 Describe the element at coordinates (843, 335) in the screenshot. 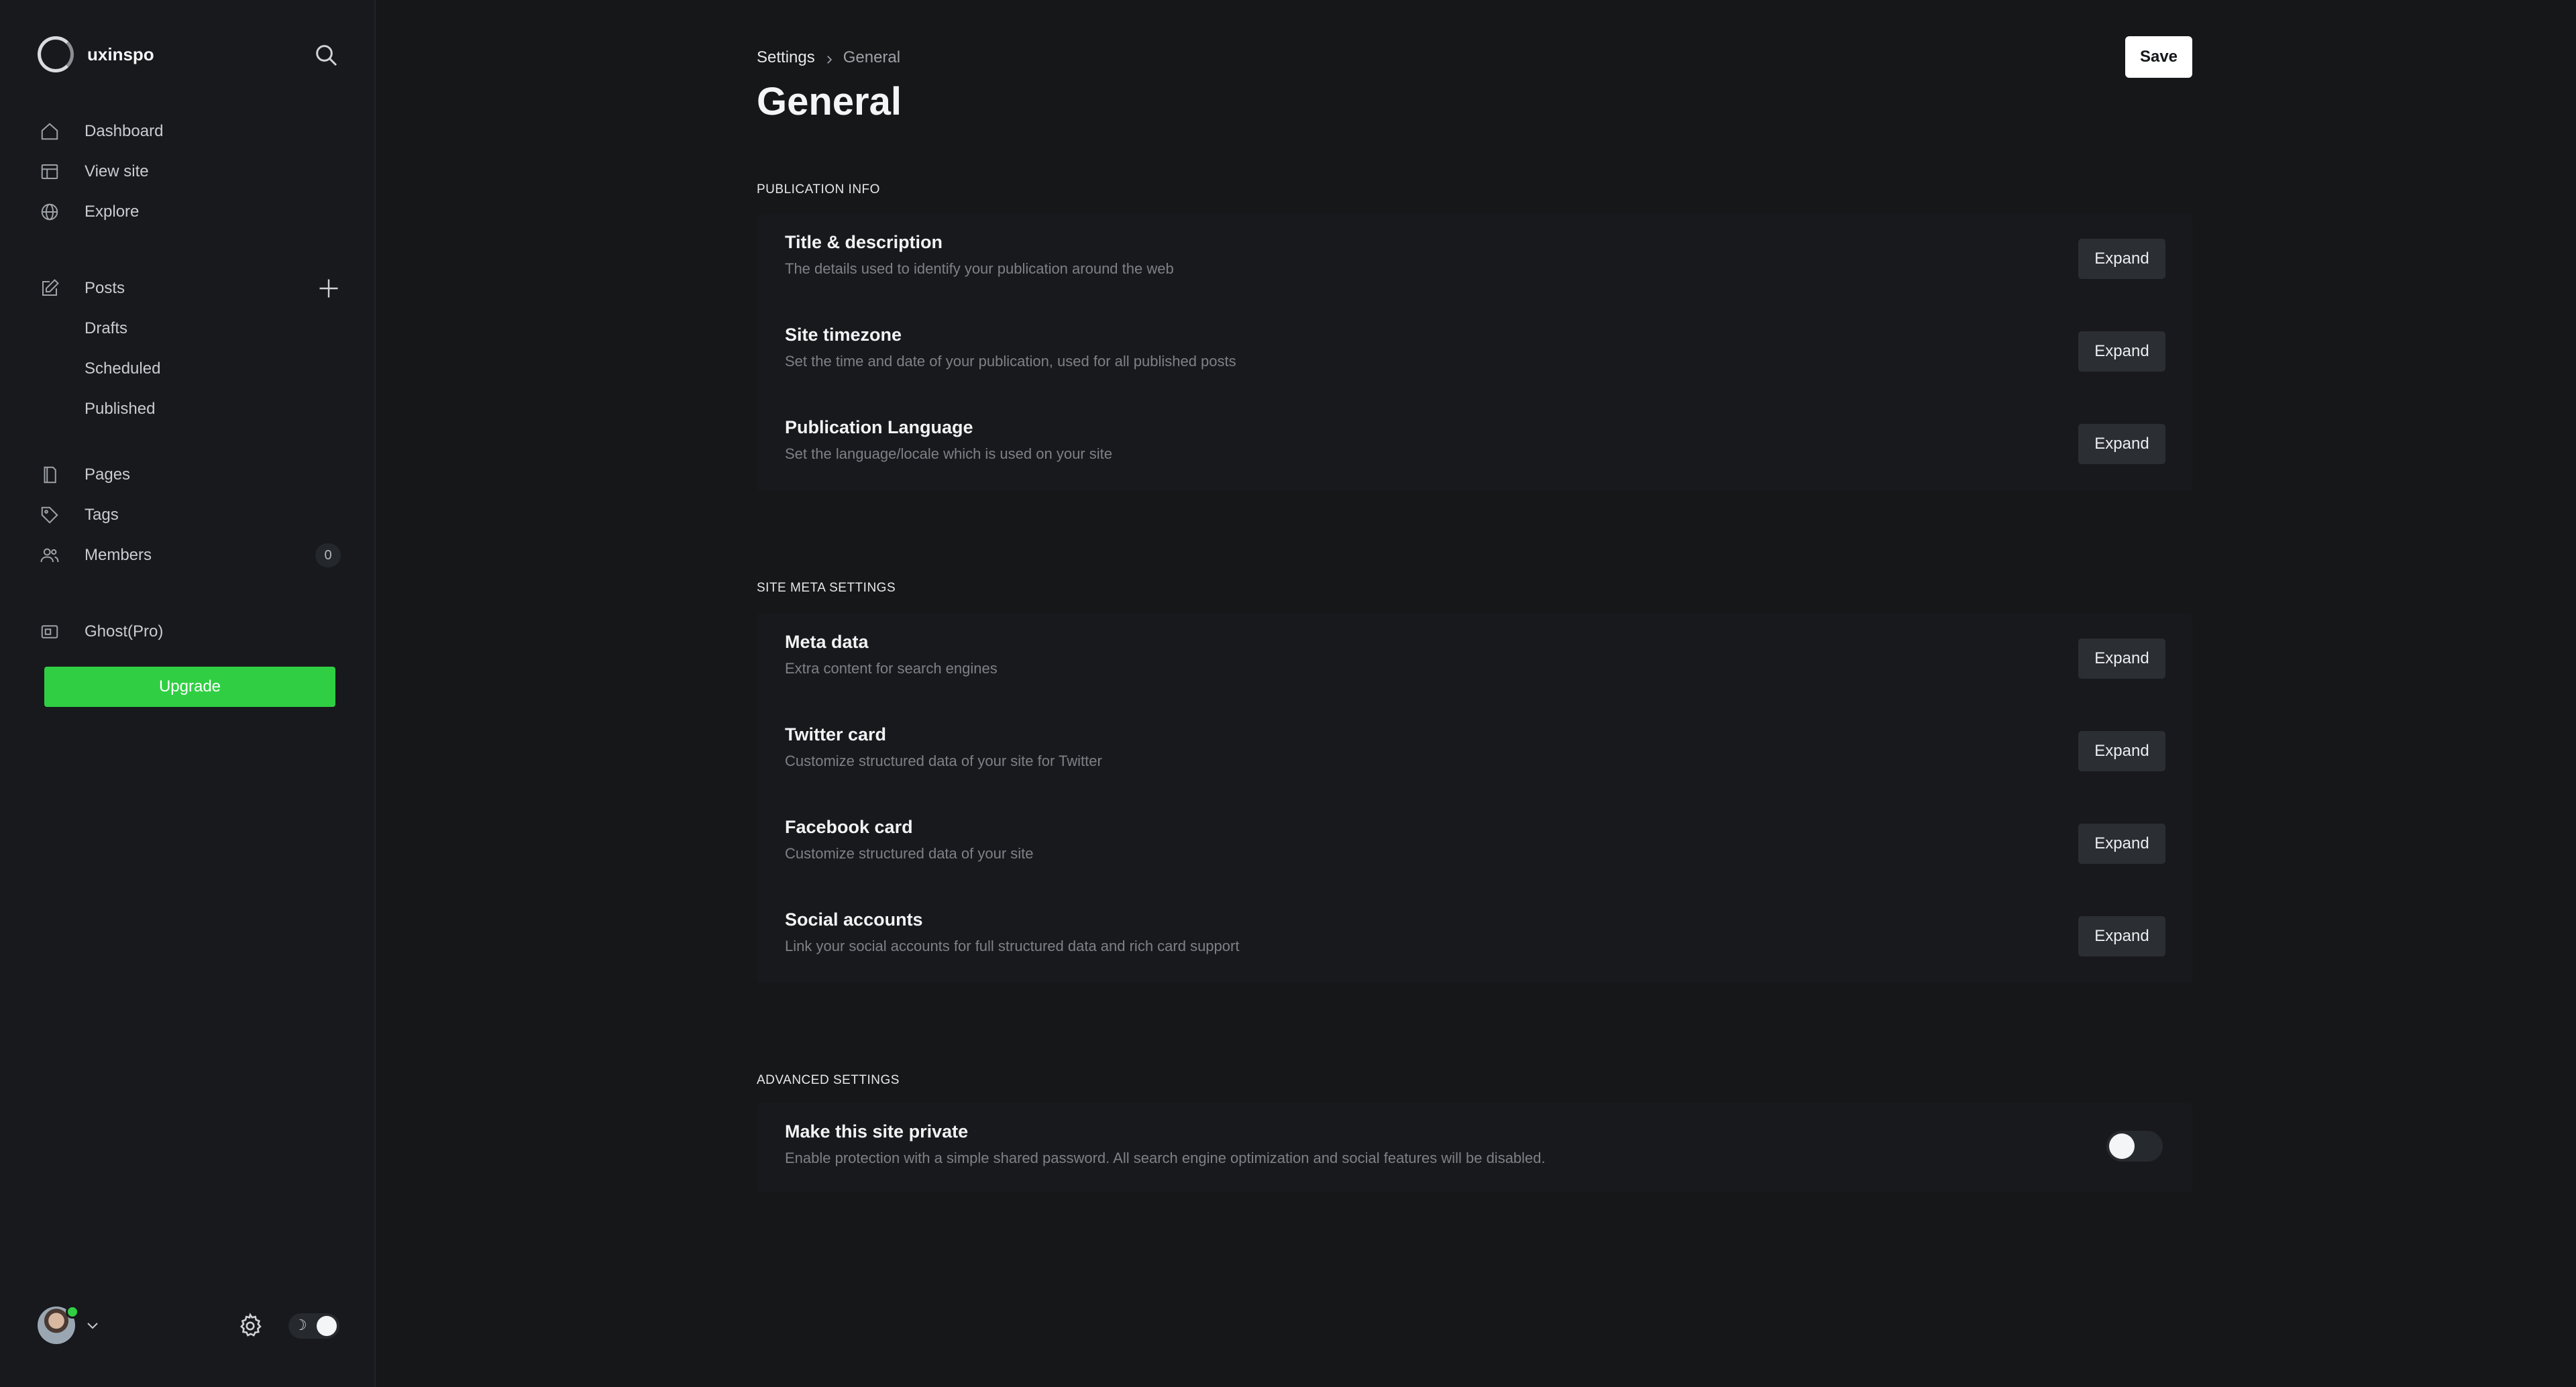

I see `row-title: Site timezone` at that location.